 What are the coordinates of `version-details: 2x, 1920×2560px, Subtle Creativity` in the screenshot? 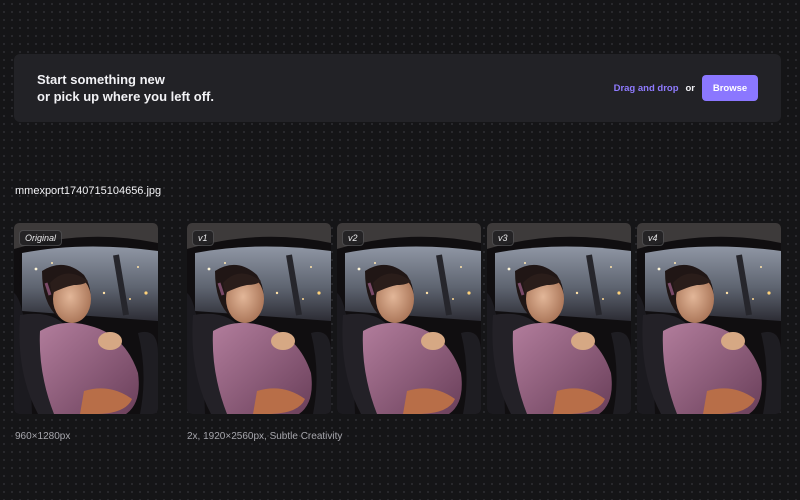 It's located at (265, 436).